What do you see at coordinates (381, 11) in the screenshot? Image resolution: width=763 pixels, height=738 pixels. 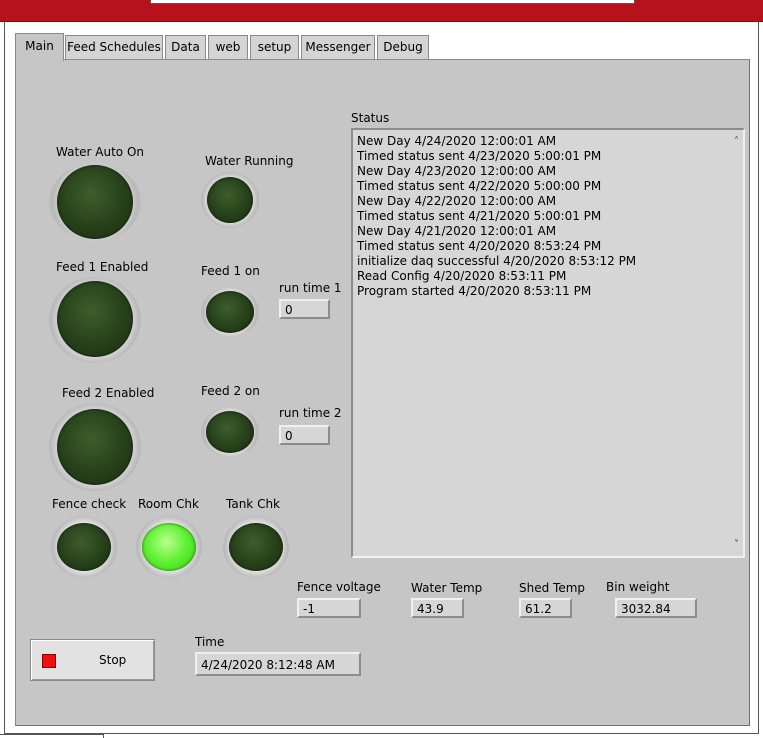 I see `window-title-bar` at bounding box center [381, 11].